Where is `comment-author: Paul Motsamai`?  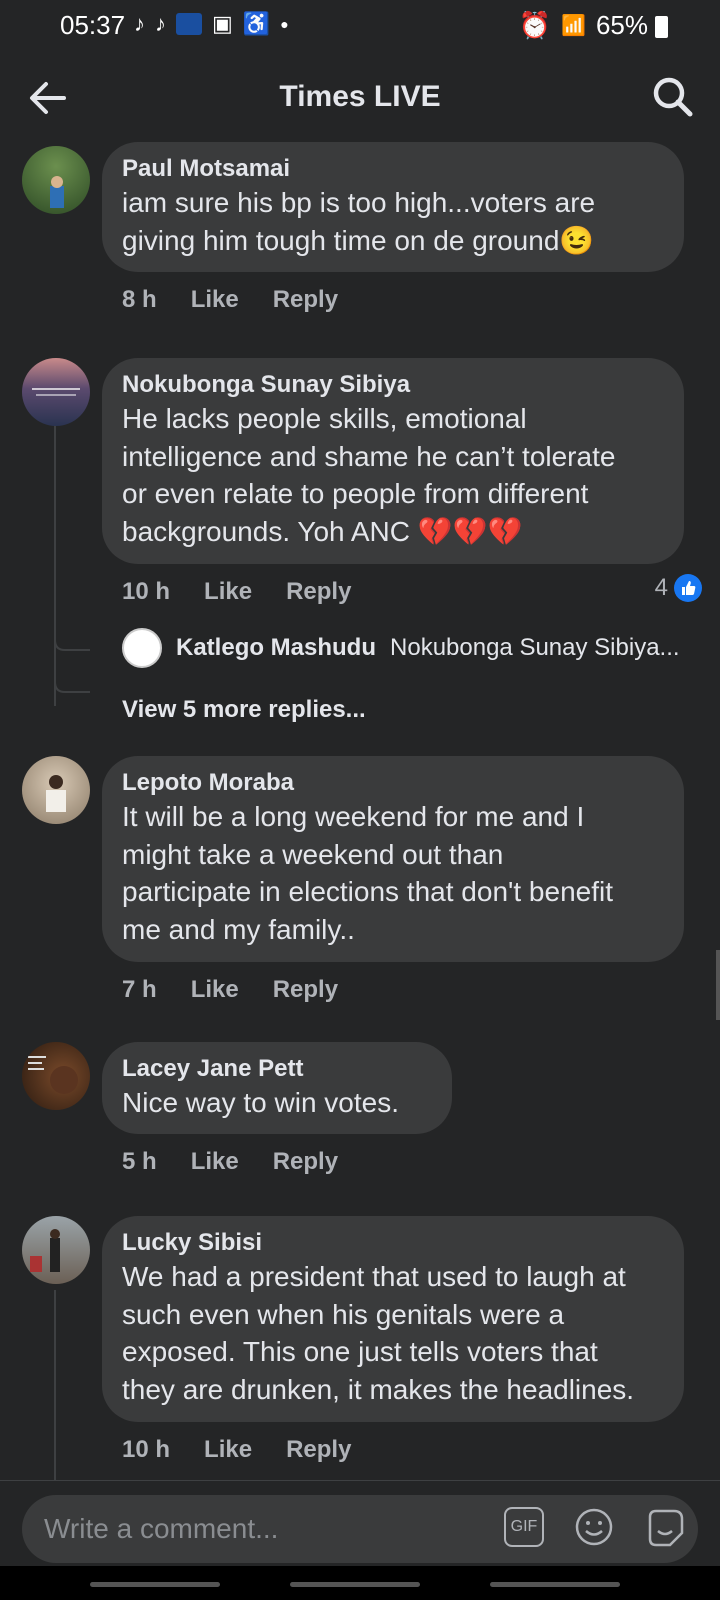
comment-author: Paul Motsamai is located at coordinates (393, 169).